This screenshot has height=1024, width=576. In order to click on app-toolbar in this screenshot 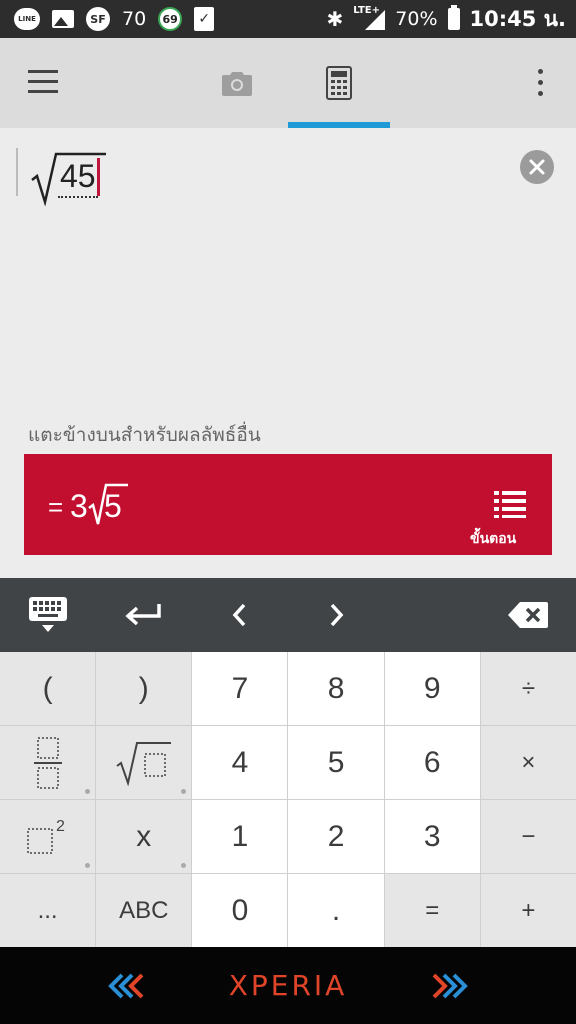, I will do `click(288, 83)`.